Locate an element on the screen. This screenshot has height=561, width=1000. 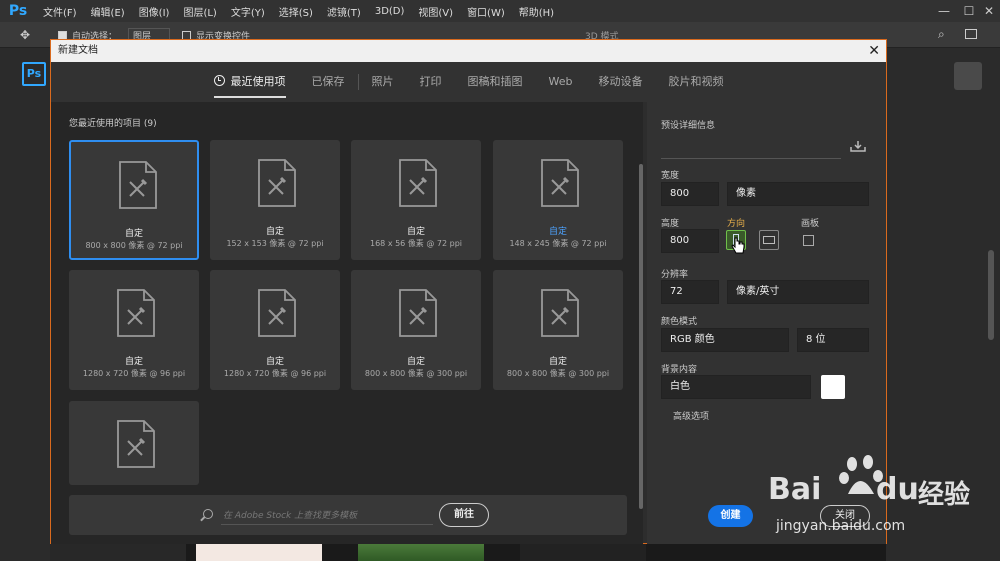
window-close-icon: ✕ is located at coordinates (987, 11).